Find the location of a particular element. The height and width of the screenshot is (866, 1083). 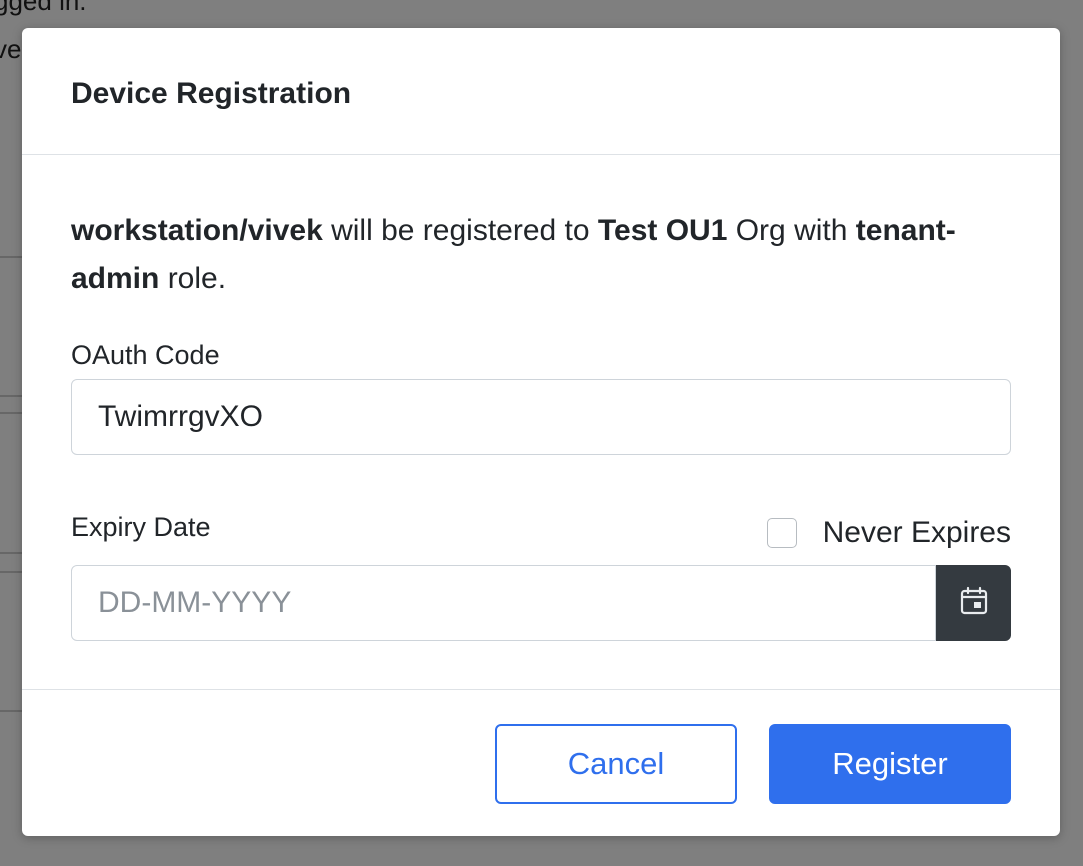

expiry-date-input is located at coordinates (503, 603).